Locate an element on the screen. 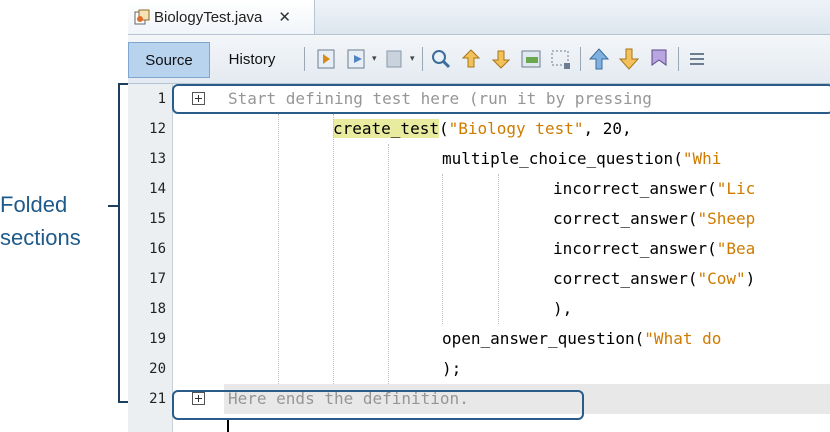 The width and height of the screenshot is (830, 432). forward-icon is located at coordinates (357, 59).